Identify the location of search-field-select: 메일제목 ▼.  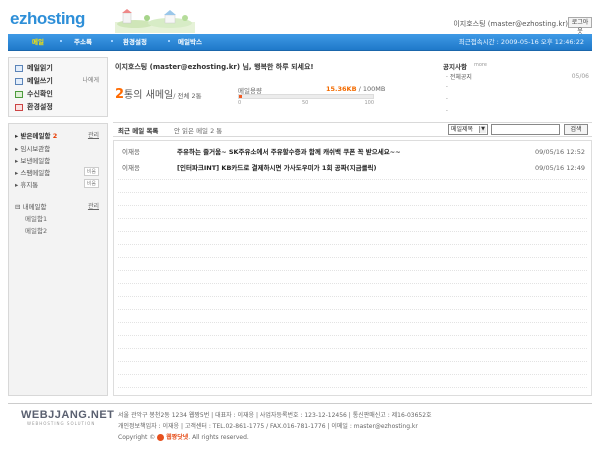
(468, 129).